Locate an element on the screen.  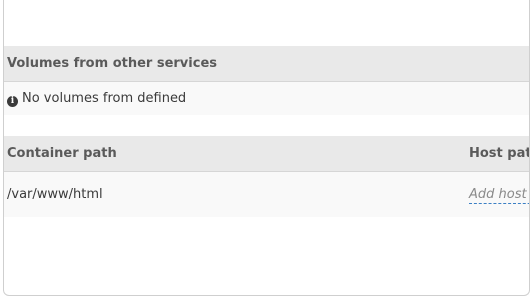
volumes-table-header: Container path Host path is located at coordinates (266, 154).